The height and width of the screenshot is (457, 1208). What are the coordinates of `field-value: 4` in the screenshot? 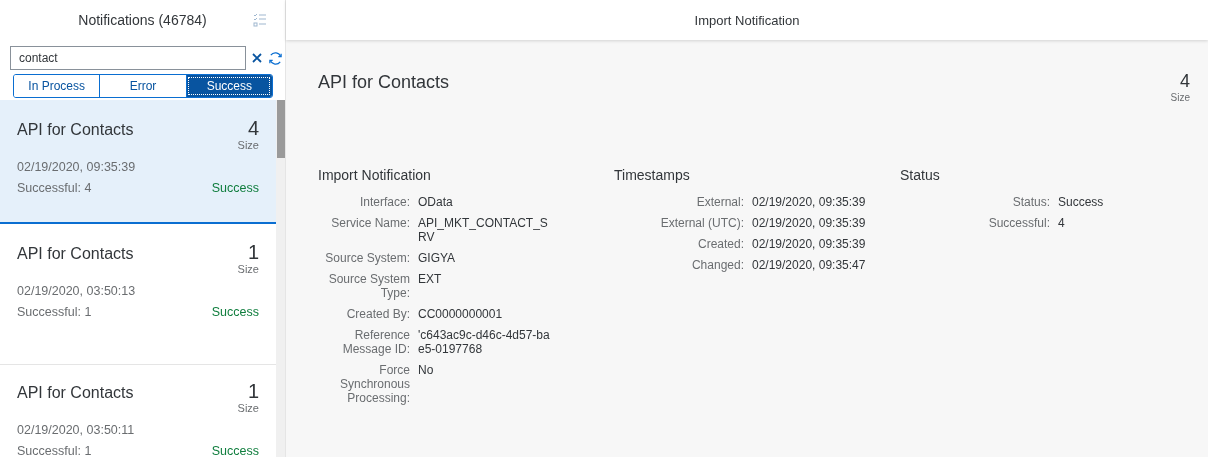 It's located at (1062, 222).